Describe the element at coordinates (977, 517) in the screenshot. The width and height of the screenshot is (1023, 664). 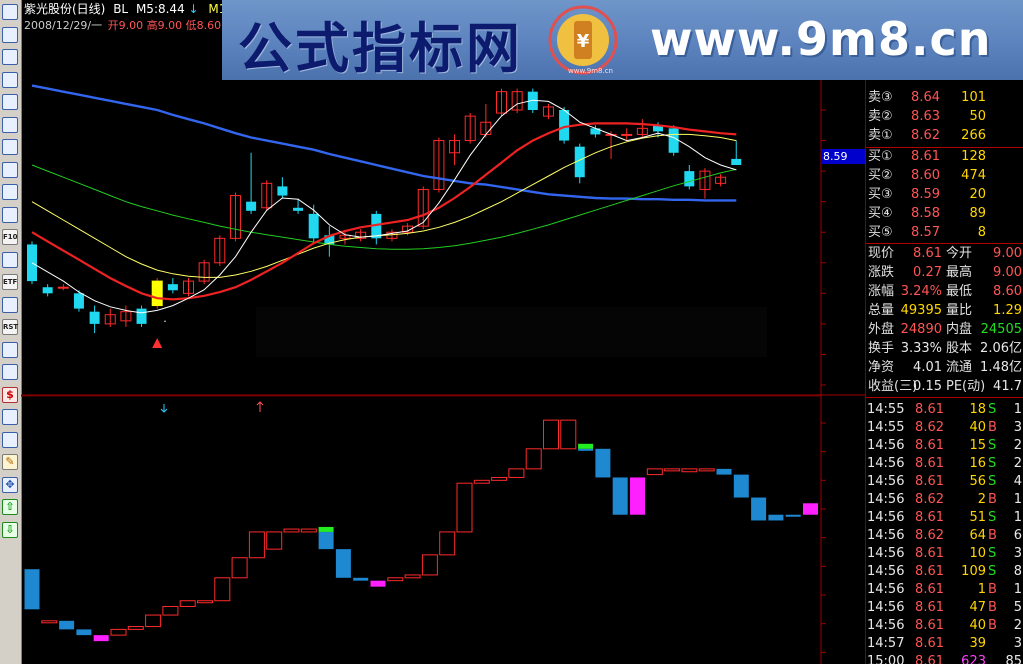
I see `trade-volume: 51` at that location.